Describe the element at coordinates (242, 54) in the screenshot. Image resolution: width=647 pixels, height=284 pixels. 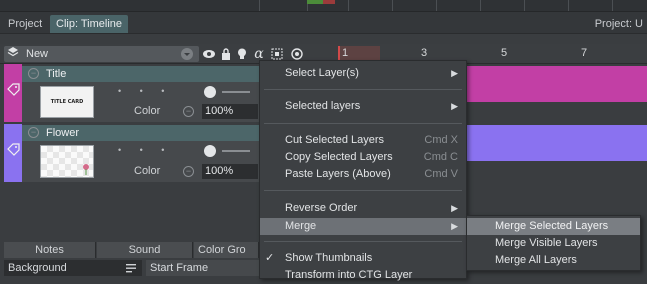
I see `bulb-icon` at that location.